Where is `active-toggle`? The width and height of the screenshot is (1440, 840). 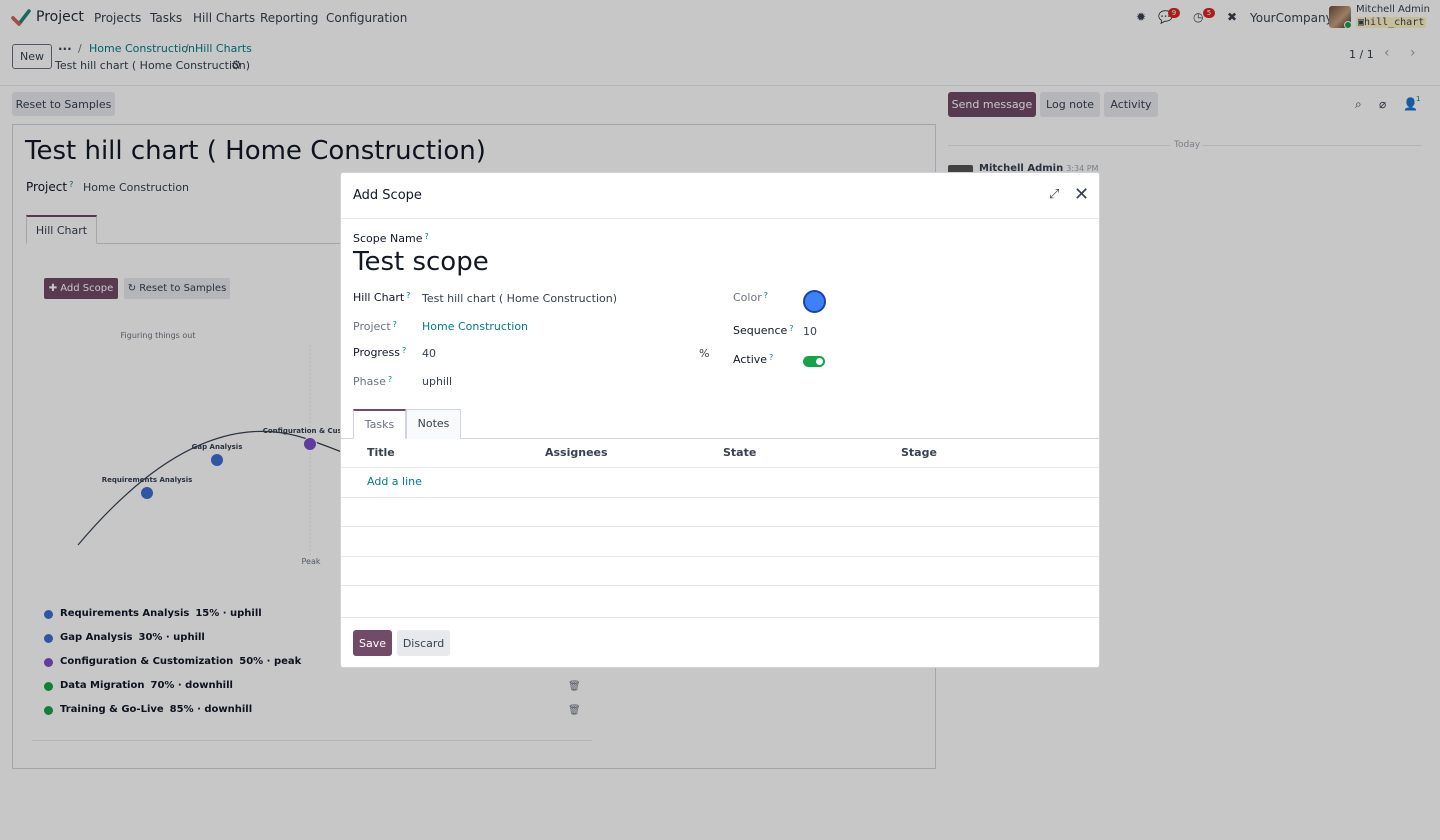 active-toggle is located at coordinates (814, 361).